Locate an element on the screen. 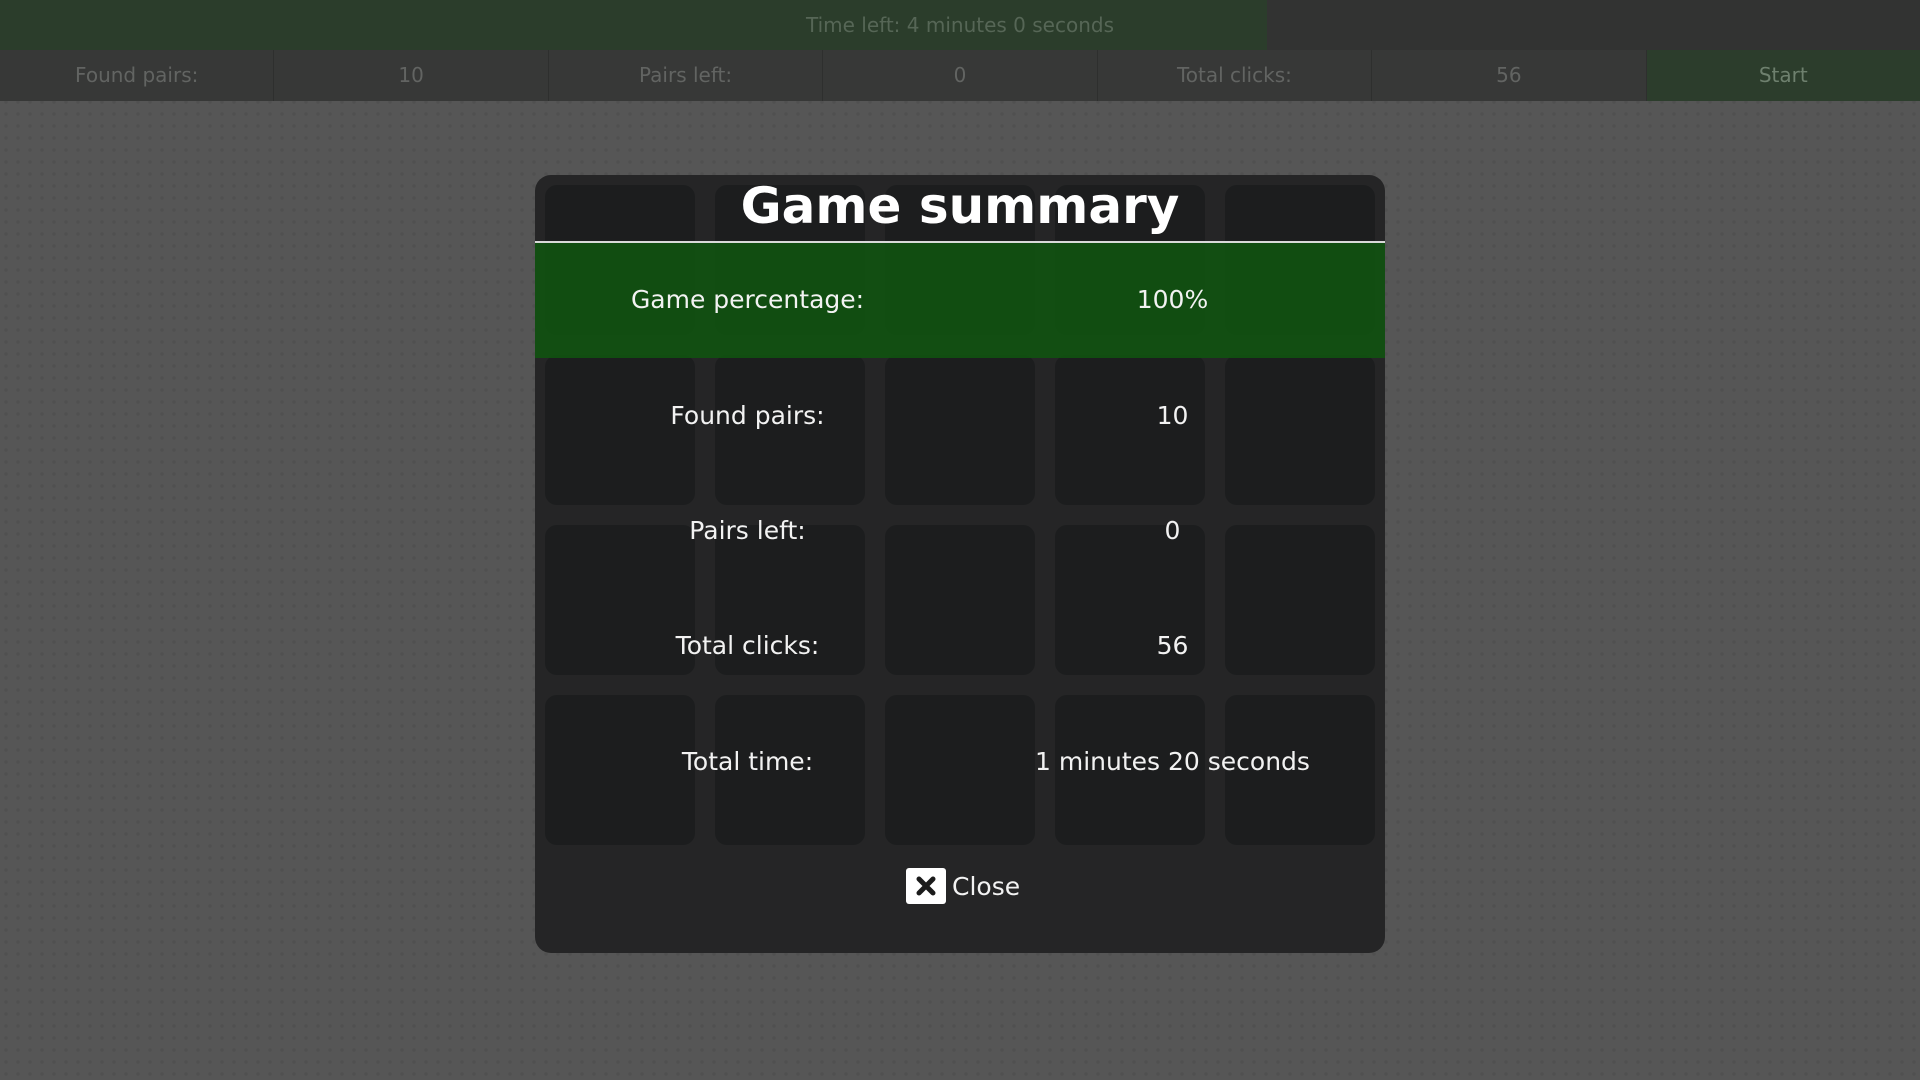 The width and height of the screenshot is (1920, 1080). total-clicks-value: 56 is located at coordinates (1509, 75).